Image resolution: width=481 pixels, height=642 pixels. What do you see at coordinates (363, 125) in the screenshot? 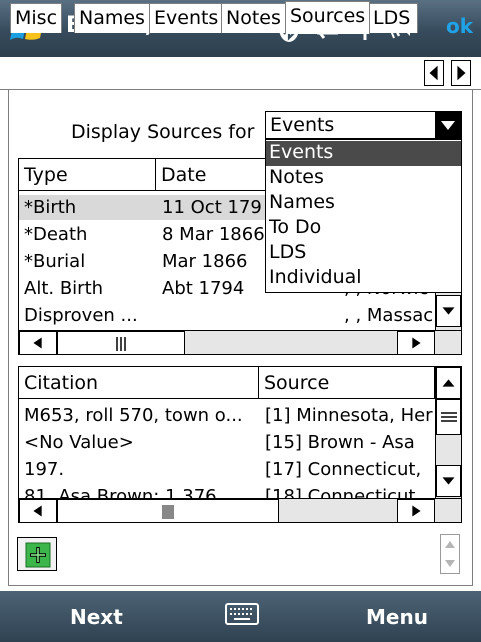
I see `display-sources-combo: Events` at bounding box center [363, 125].